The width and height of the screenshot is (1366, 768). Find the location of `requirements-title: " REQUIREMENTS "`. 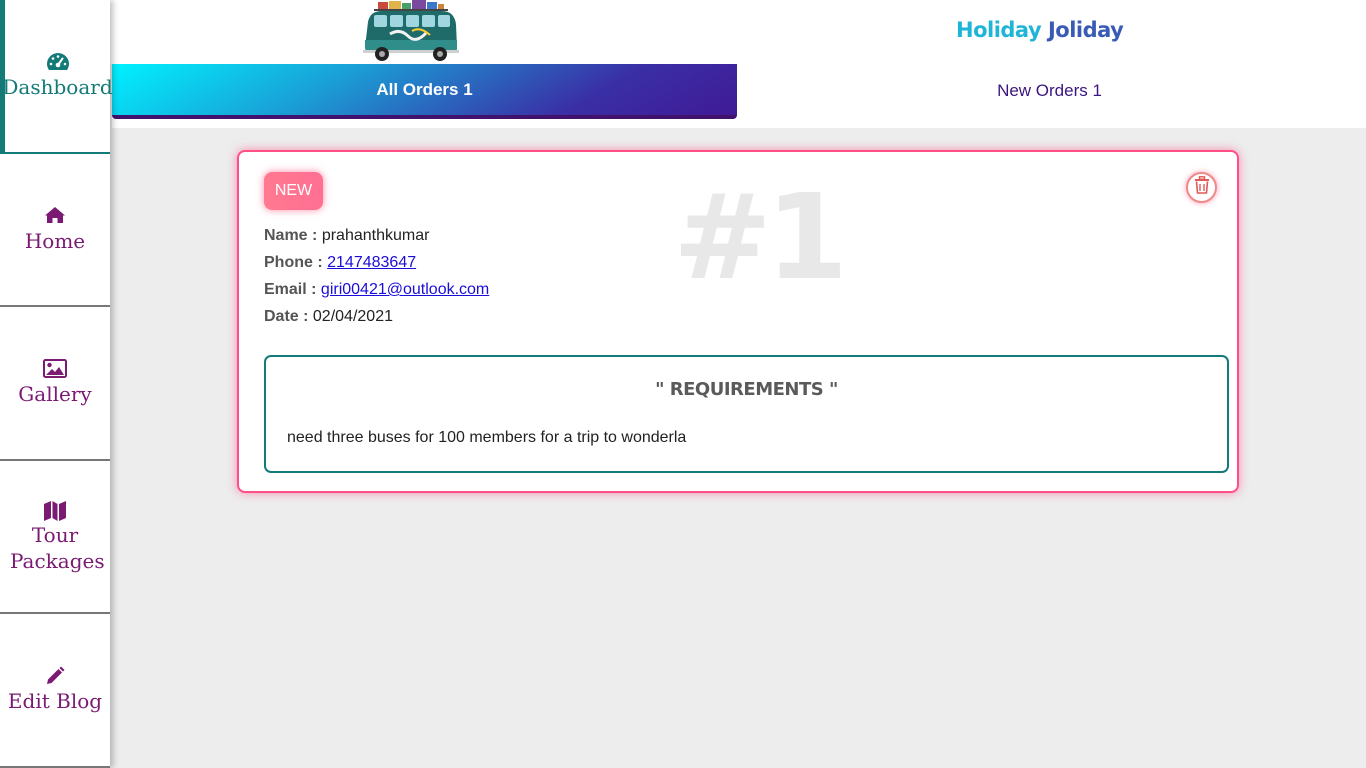

requirements-title: " REQUIREMENTS " is located at coordinates (746, 389).